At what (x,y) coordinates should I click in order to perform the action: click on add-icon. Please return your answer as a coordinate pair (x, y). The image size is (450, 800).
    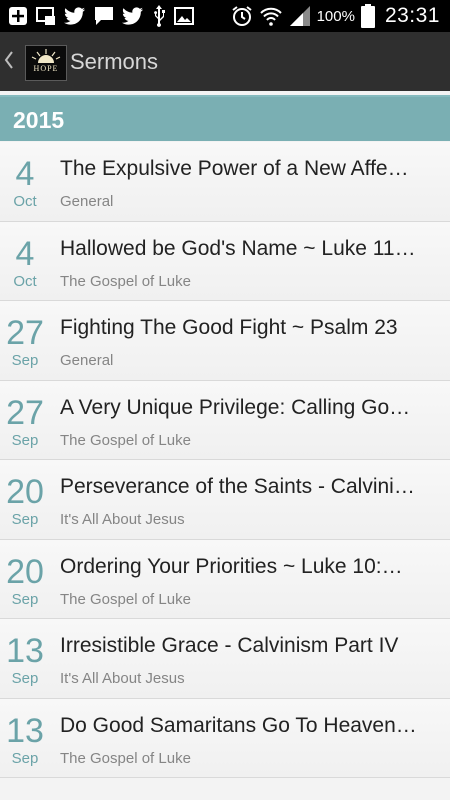
    Looking at the image, I should click on (18, 16).